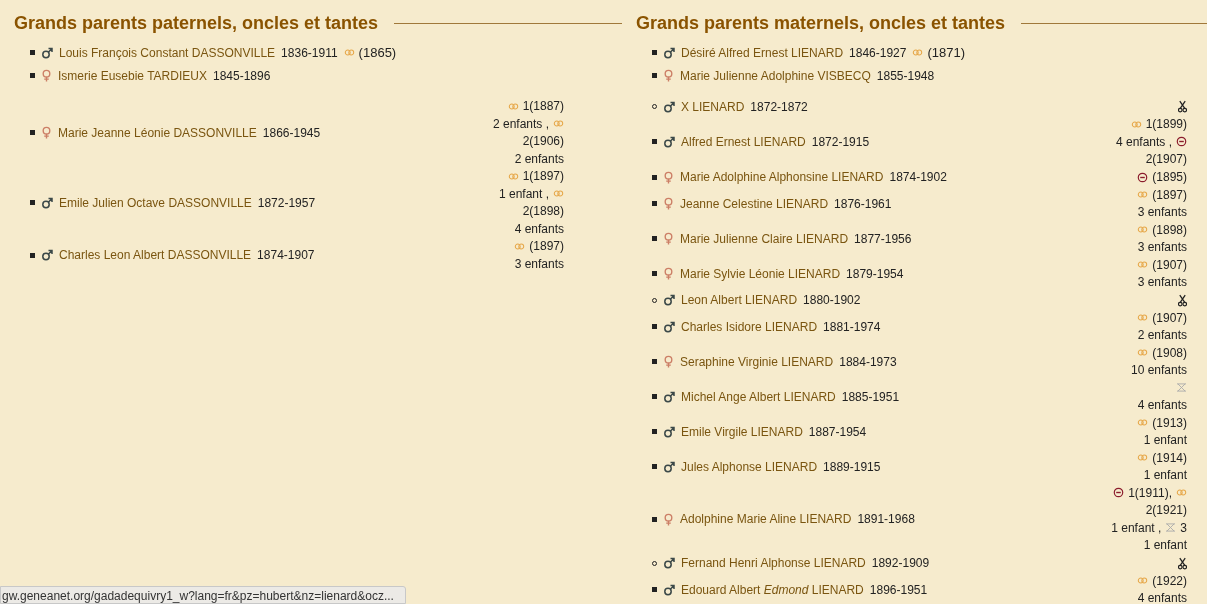 This screenshot has height=604, width=1207. I want to click on person-link: Emile Virgile LIENARD, so click(742, 431).